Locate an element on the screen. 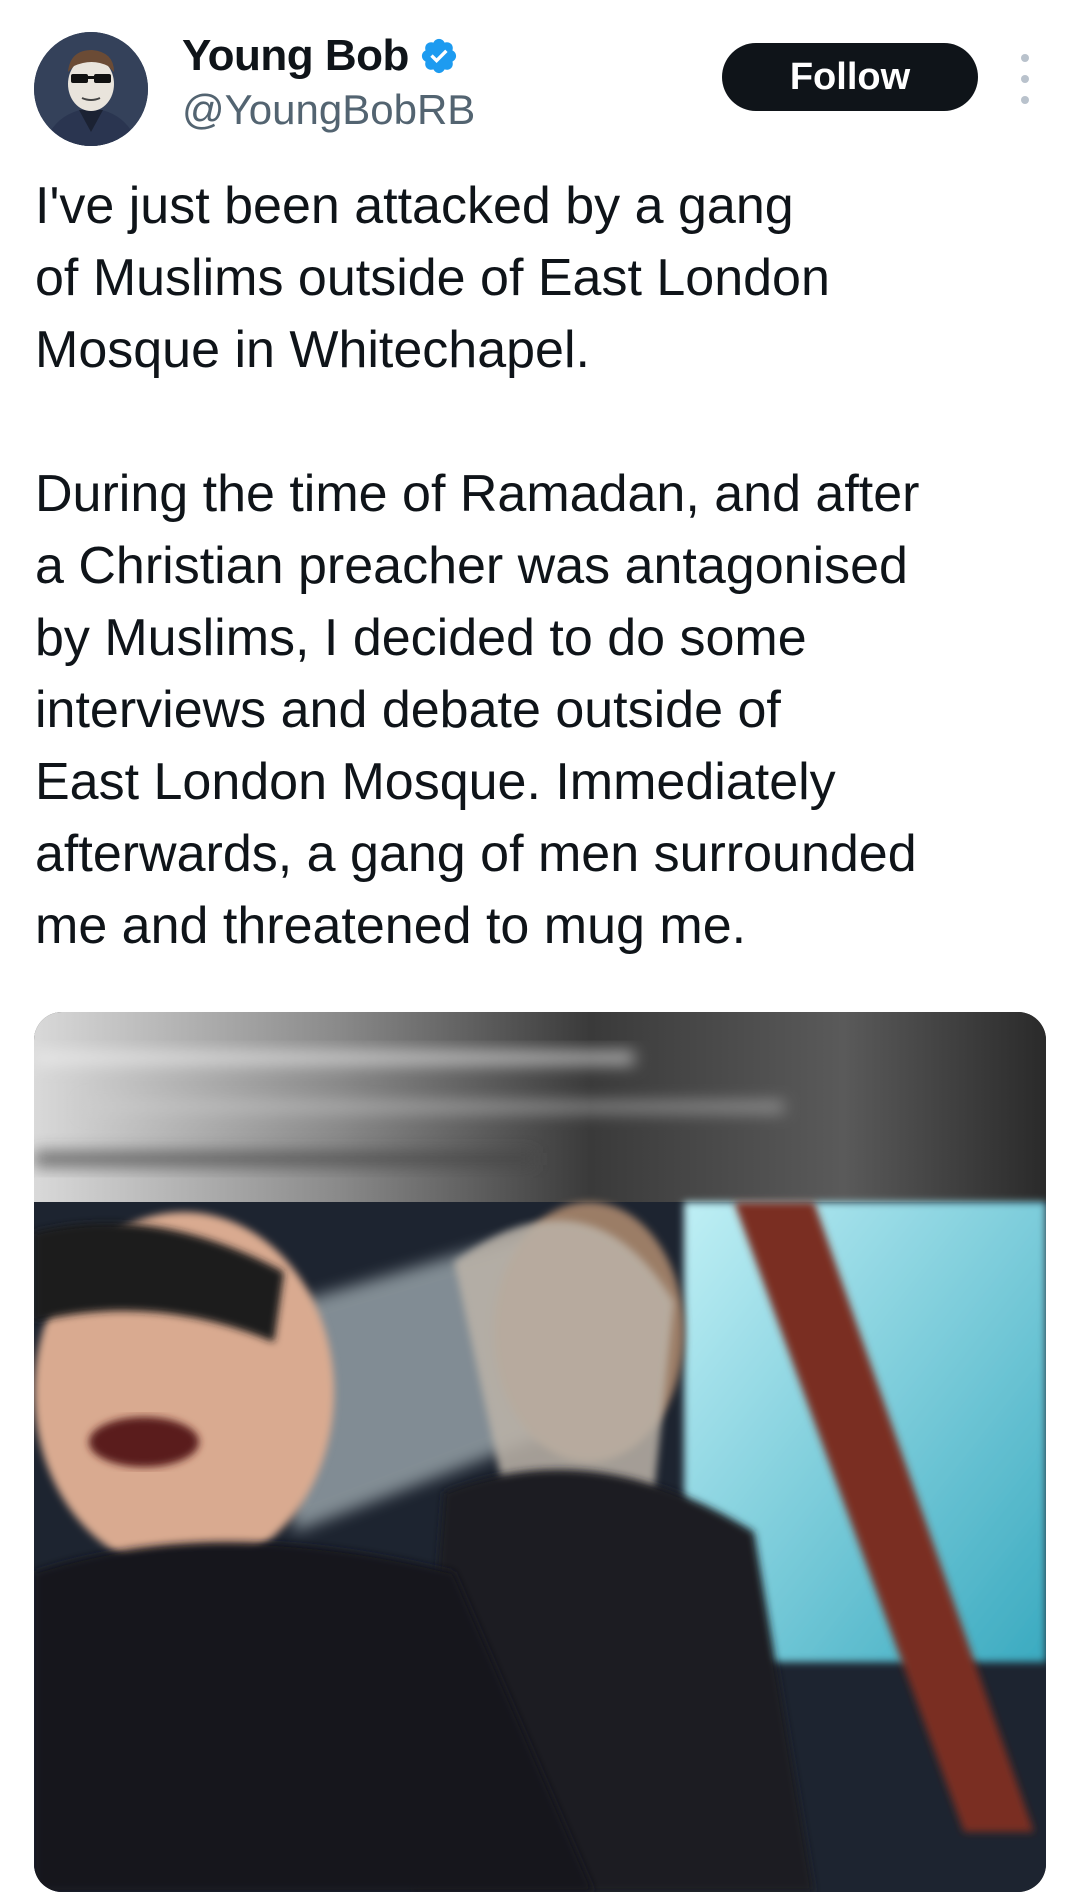 This screenshot has width=1080, height=1892. author-display-name: Young Bob is located at coordinates (295, 56).